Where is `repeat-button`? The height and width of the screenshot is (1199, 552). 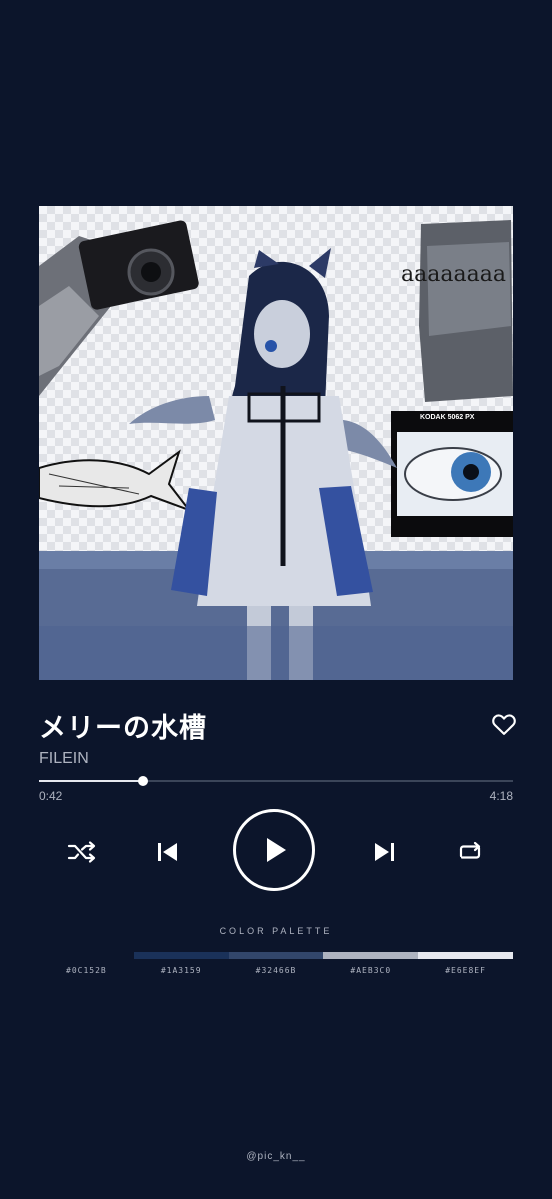 repeat-button is located at coordinates (470, 852).